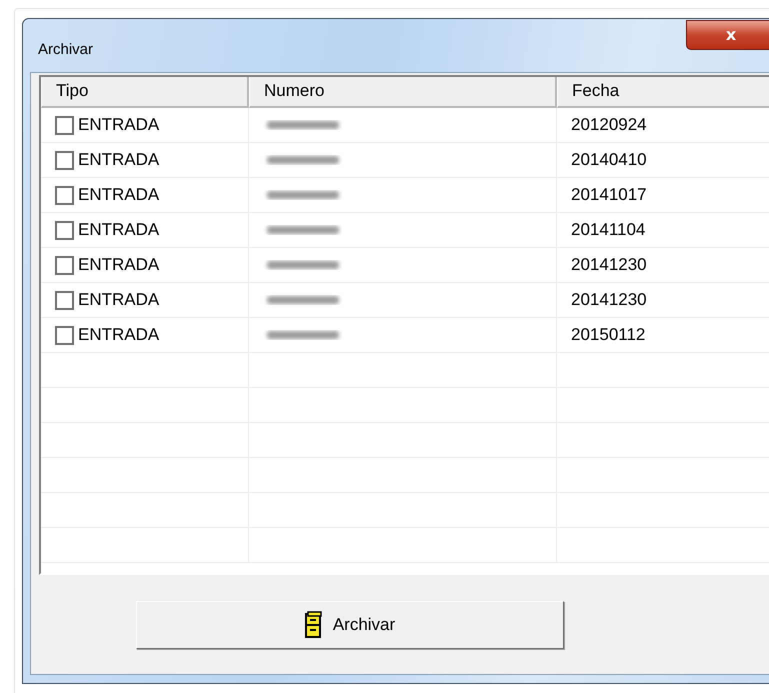 Image resolution: width=769 pixels, height=693 pixels. Describe the element at coordinates (609, 125) in the screenshot. I see `table-cell: 20120924` at that location.